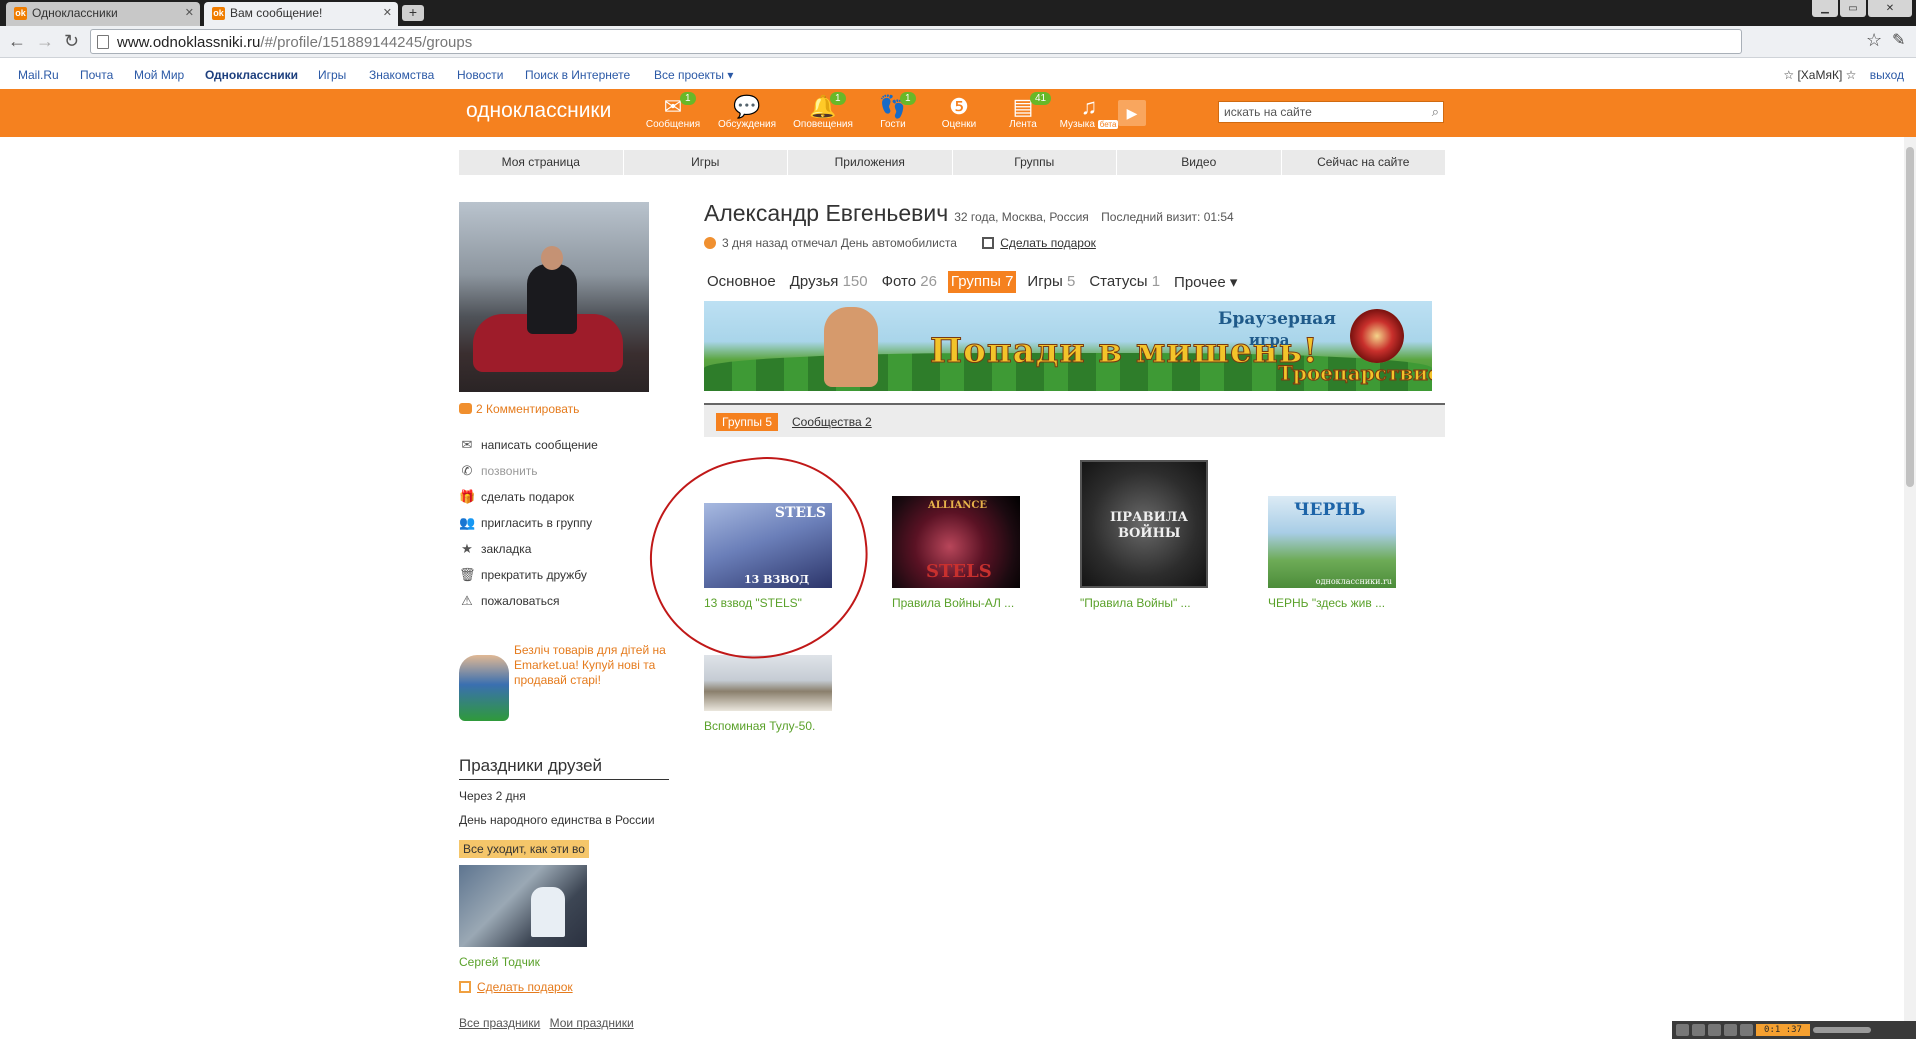 This screenshot has width=1916, height=1039. Describe the element at coordinates (528, 554) in the screenshot. I see `action-bookmark: ★ закладка` at that location.